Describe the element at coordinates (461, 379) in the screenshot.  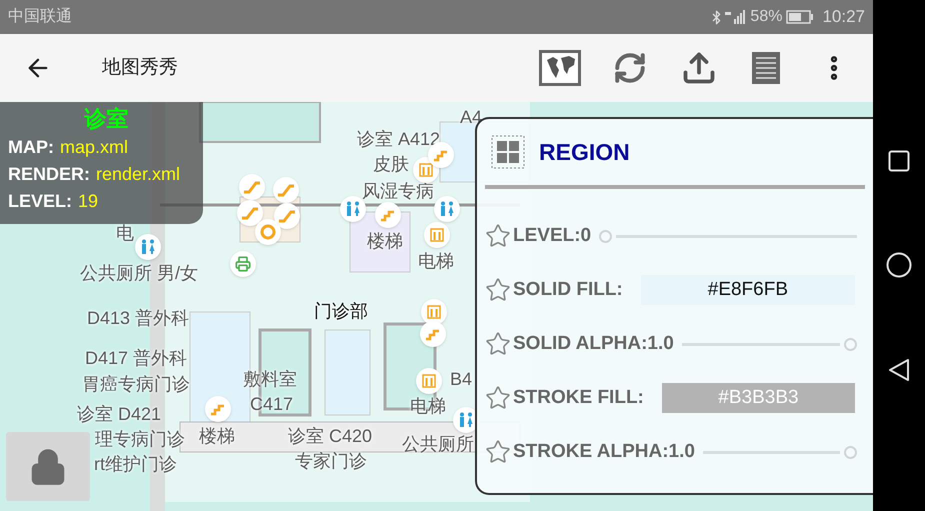
I see `room-label: B4` at that location.